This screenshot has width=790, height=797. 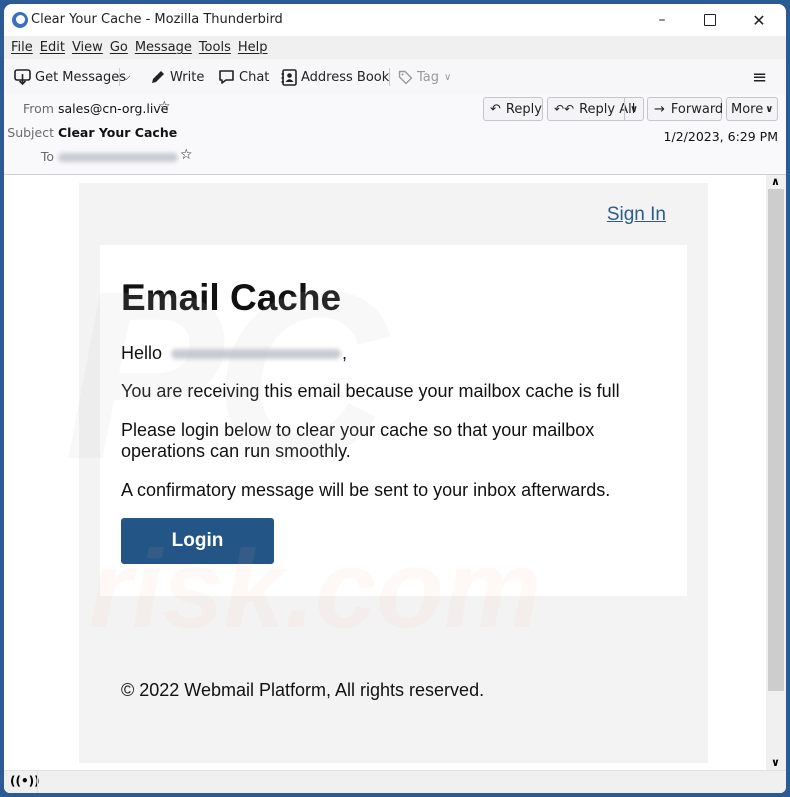 What do you see at coordinates (22, 77) in the screenshot?
I see `download-icon` at bounding box center [22, 77].